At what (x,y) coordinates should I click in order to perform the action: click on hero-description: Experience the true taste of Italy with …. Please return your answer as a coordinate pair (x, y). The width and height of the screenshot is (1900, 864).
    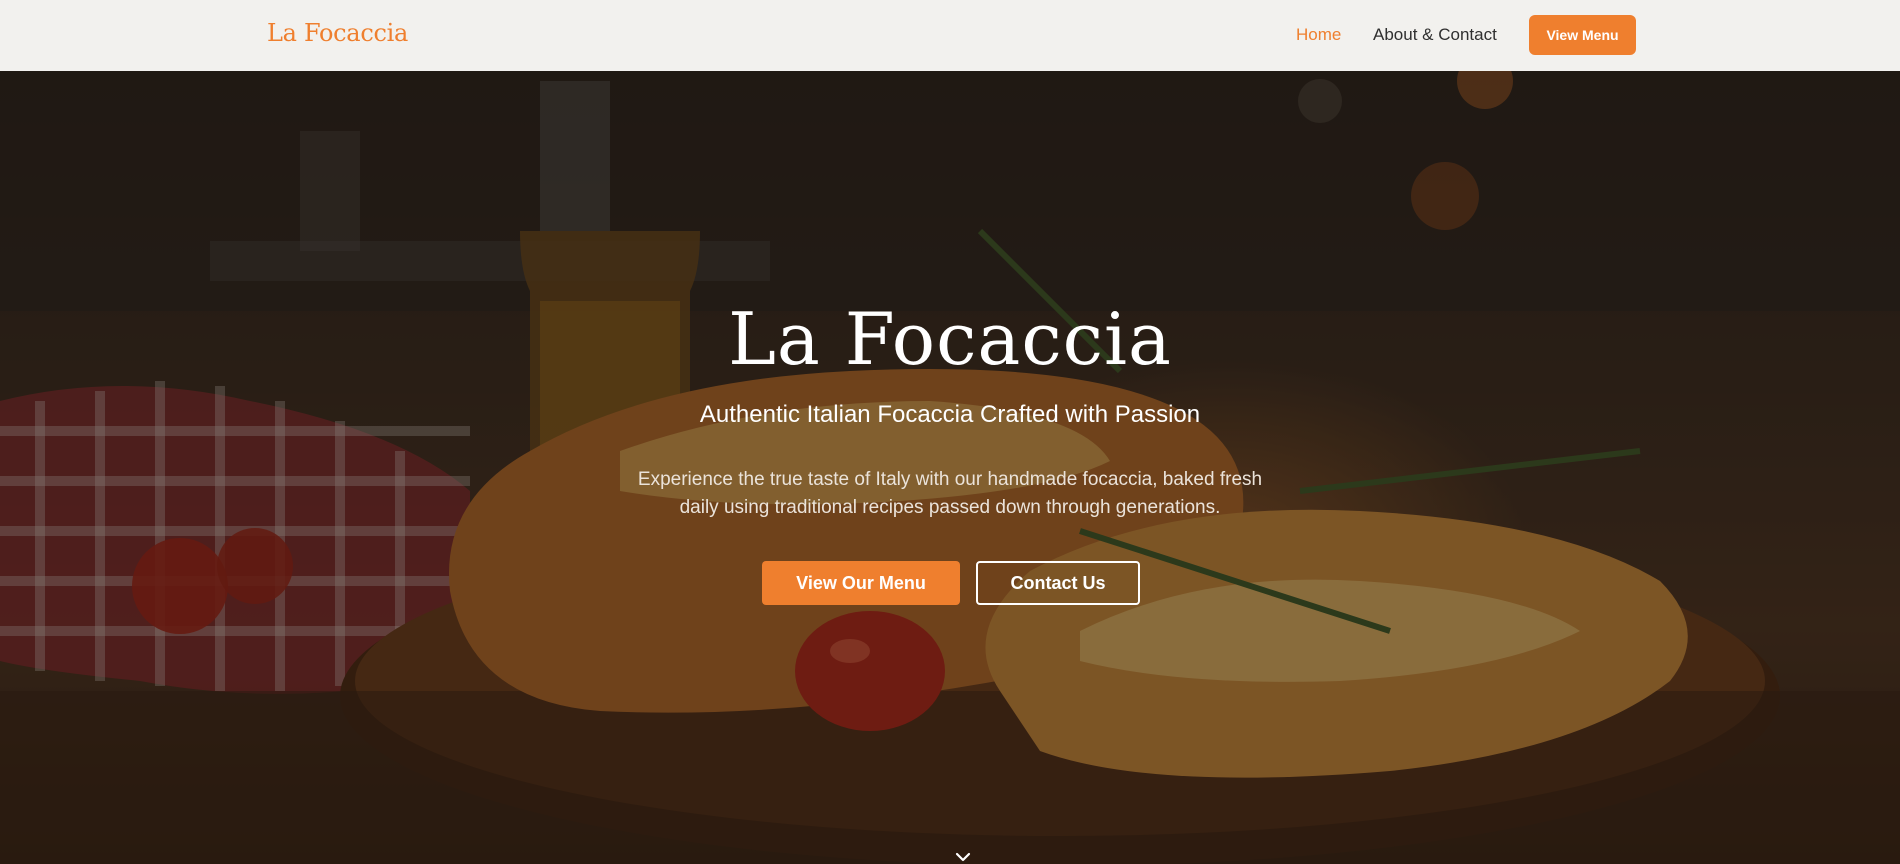
    Looking at the image, I should click on (950, 493).